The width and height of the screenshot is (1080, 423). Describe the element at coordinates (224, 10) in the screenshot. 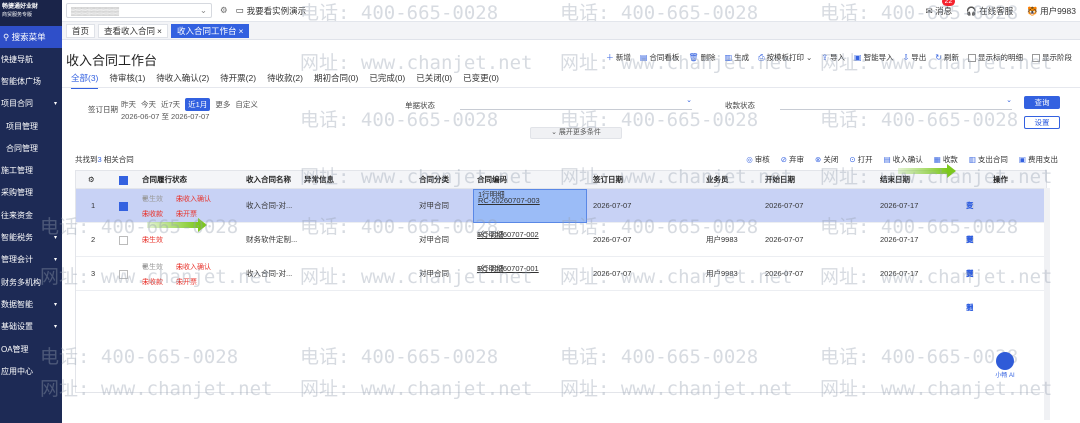

I see `gear-icon: ⚙` at that location.